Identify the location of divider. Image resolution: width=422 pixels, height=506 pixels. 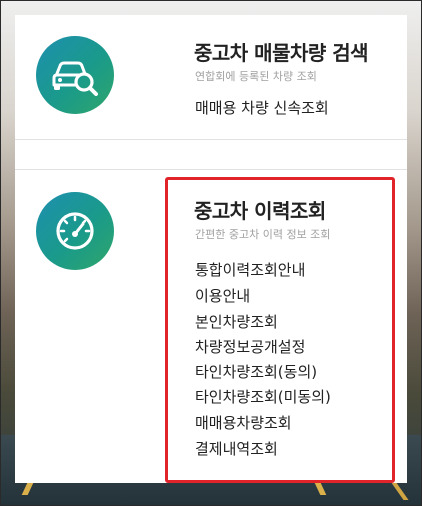
(211, 169).